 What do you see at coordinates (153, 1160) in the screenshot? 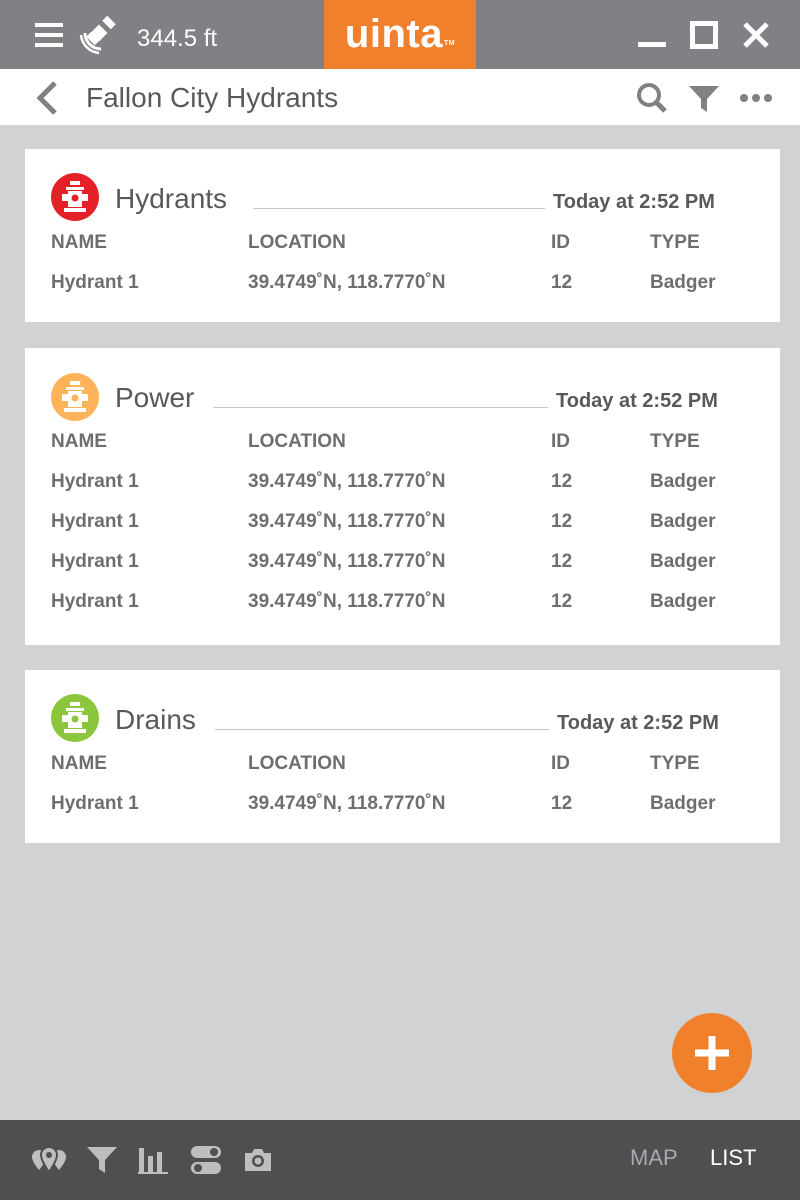
I see `bar-chart-icon` at bounding box center [153, 1160].